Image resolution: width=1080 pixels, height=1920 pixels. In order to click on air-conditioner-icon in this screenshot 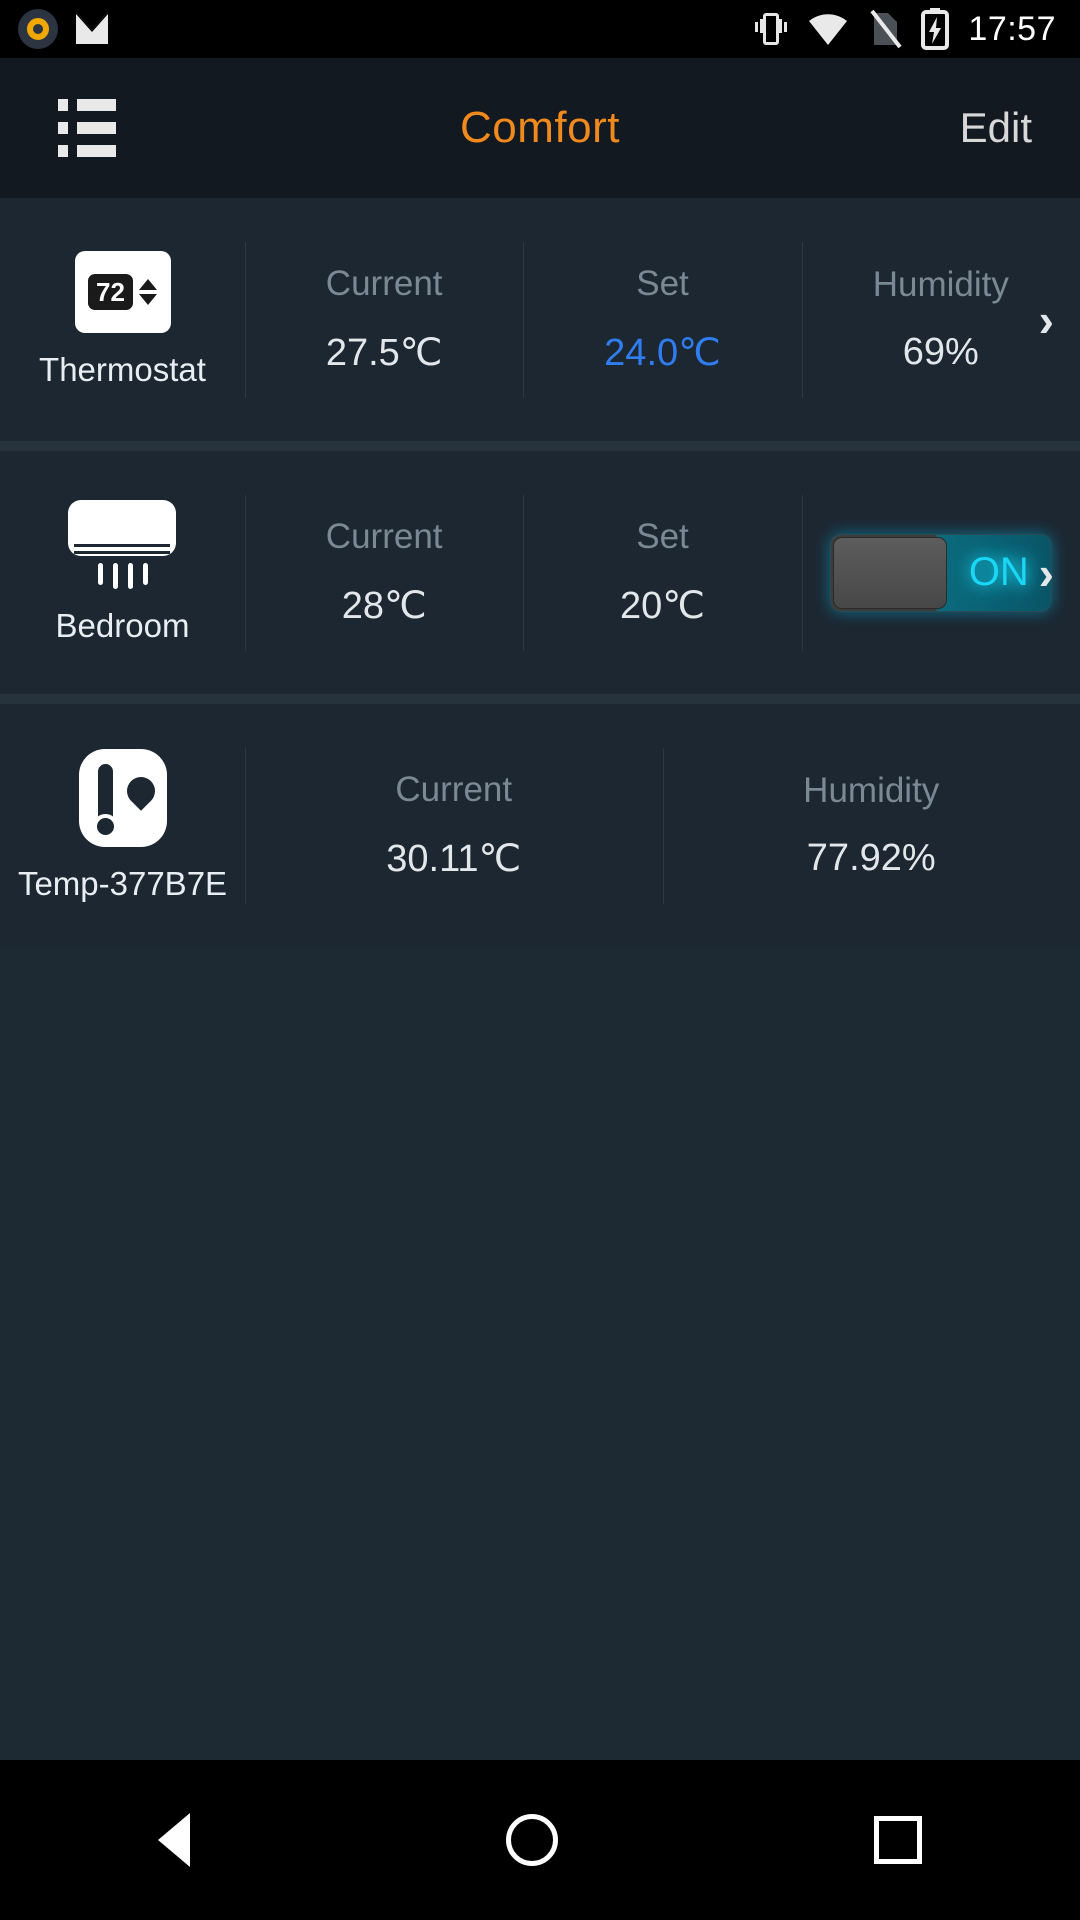, I will do `click(122, 544)`.